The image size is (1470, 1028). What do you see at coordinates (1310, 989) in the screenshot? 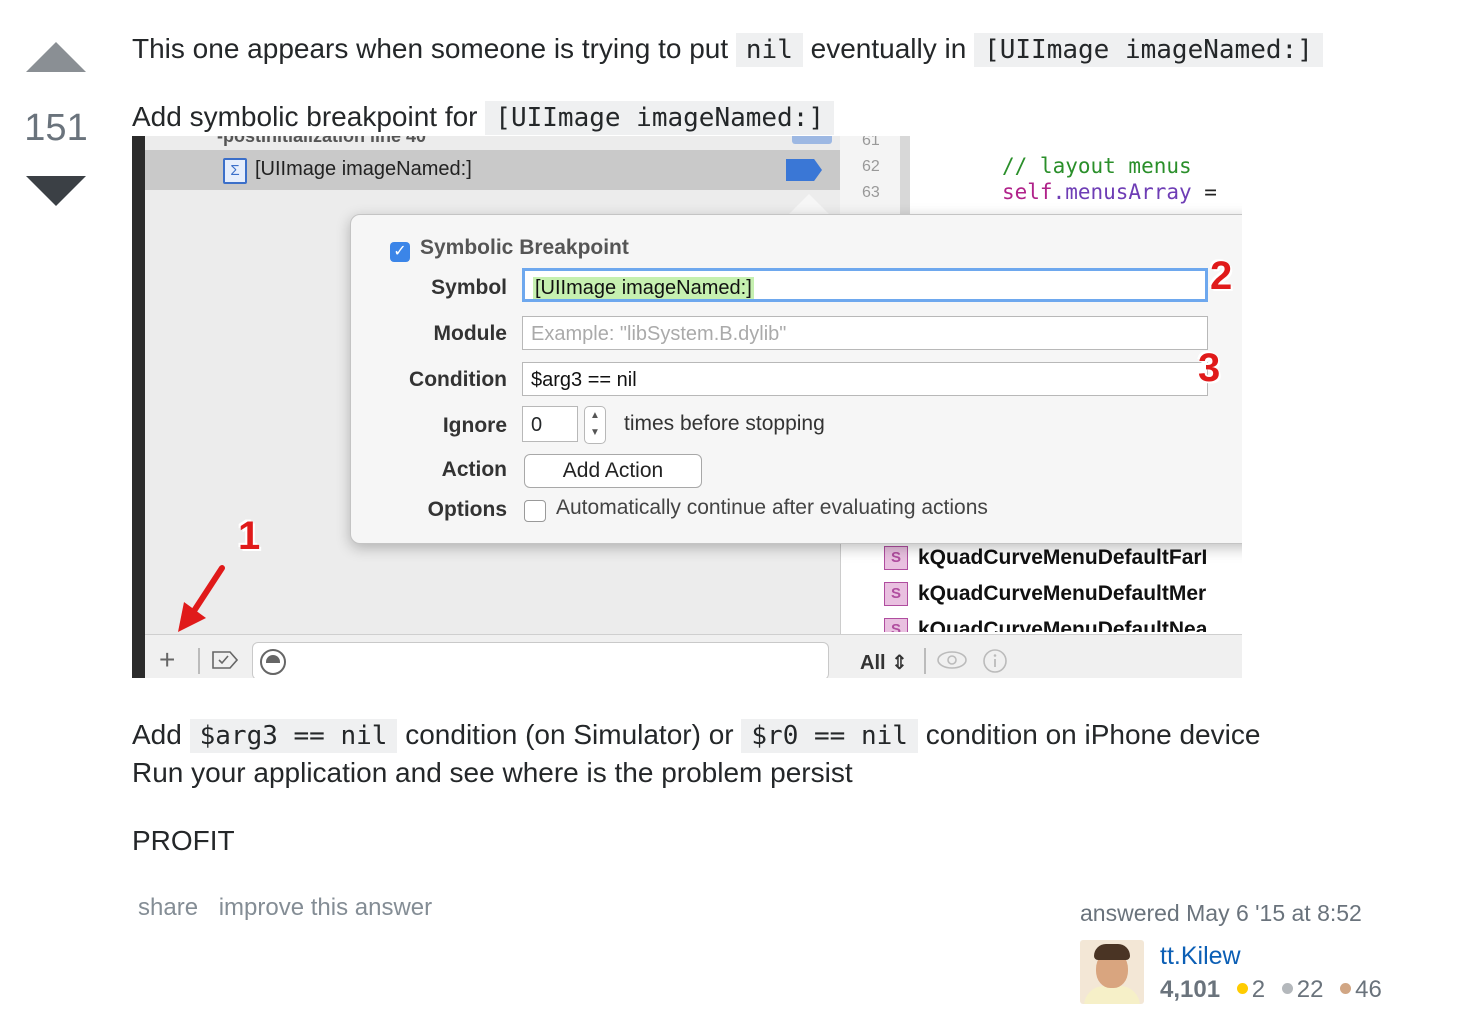
I see `silver-badge-count: 22` at bounding box center [1310, 989].